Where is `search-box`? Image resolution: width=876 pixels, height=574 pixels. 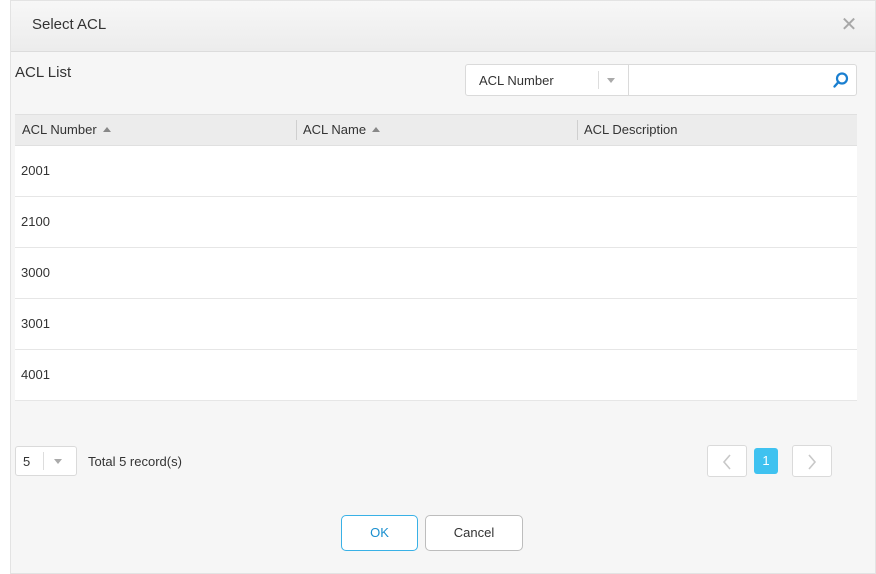 search-box is located at coordinates (742, 80).